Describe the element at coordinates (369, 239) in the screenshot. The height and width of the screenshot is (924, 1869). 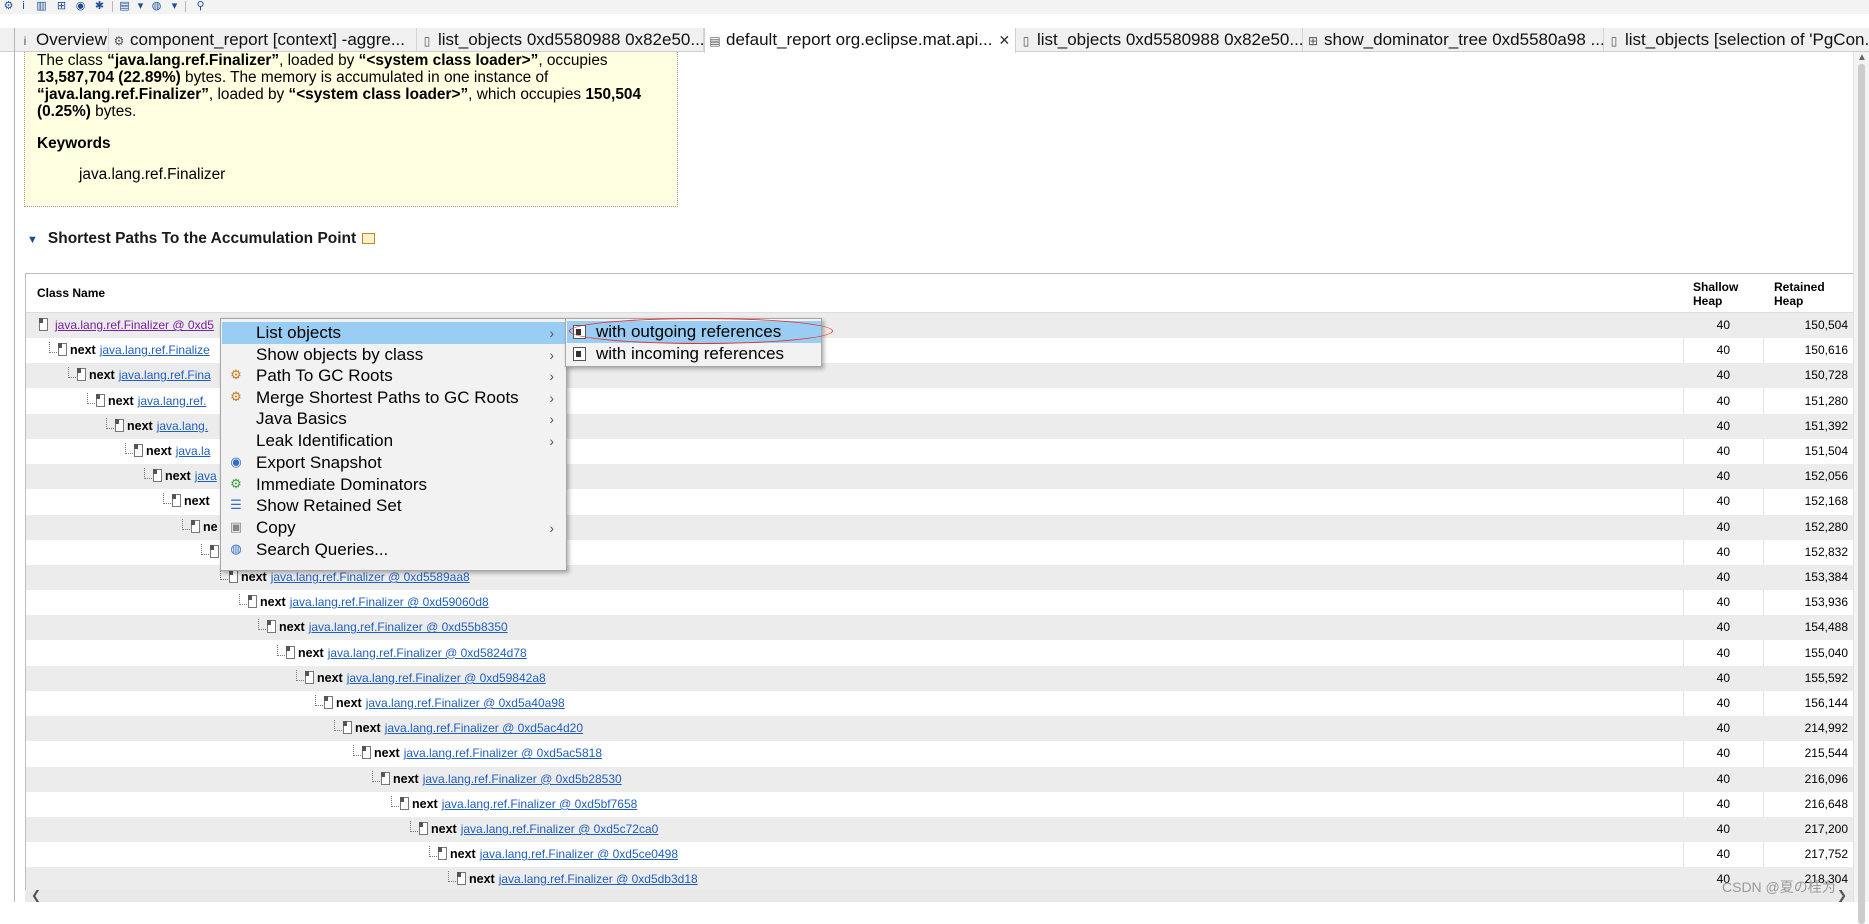
I see `details-icon` at that location.